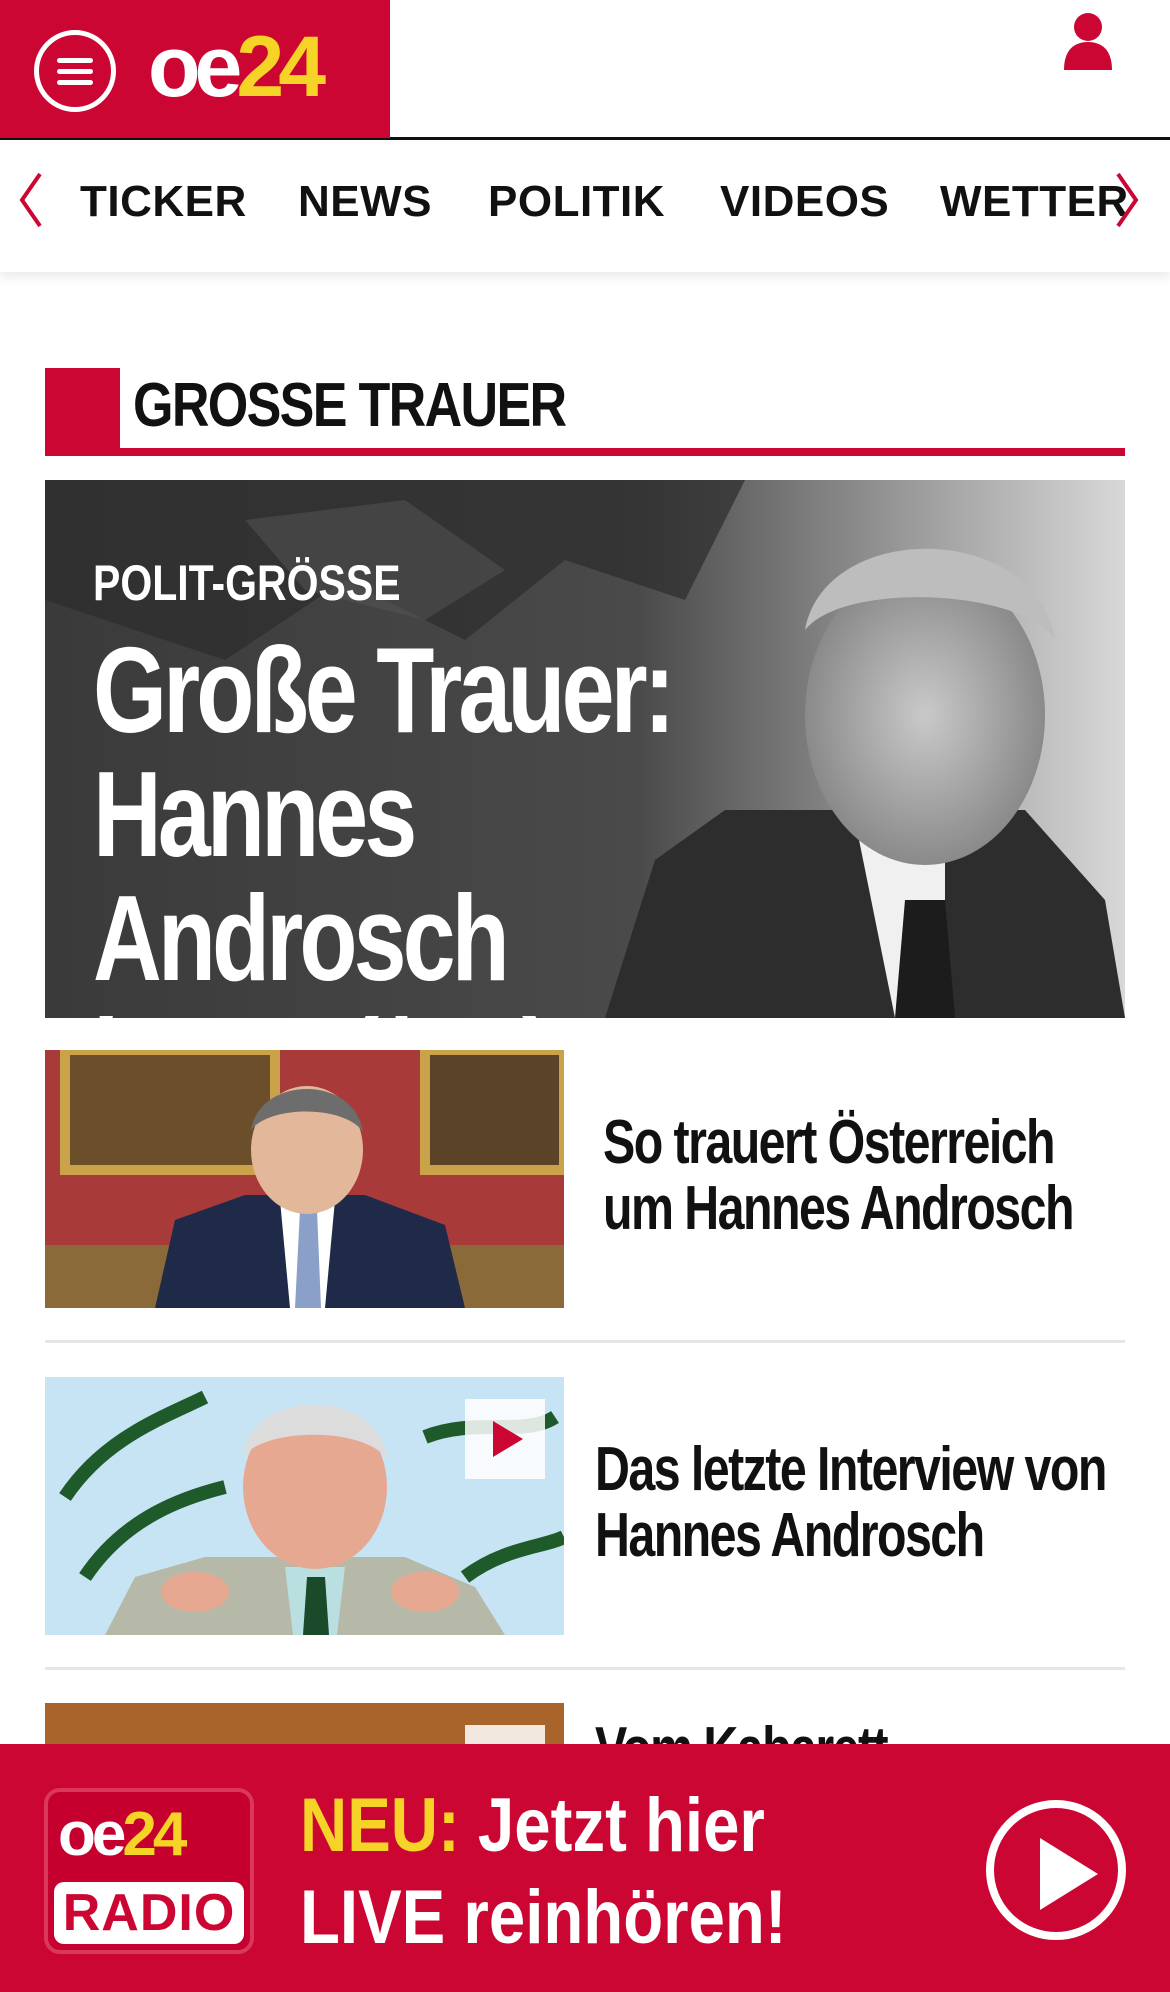 This screenshot has width=1170, height=1992. I want to click on article-title: So trauert Österreich um Hannes Androsch, so click(838, 1175).